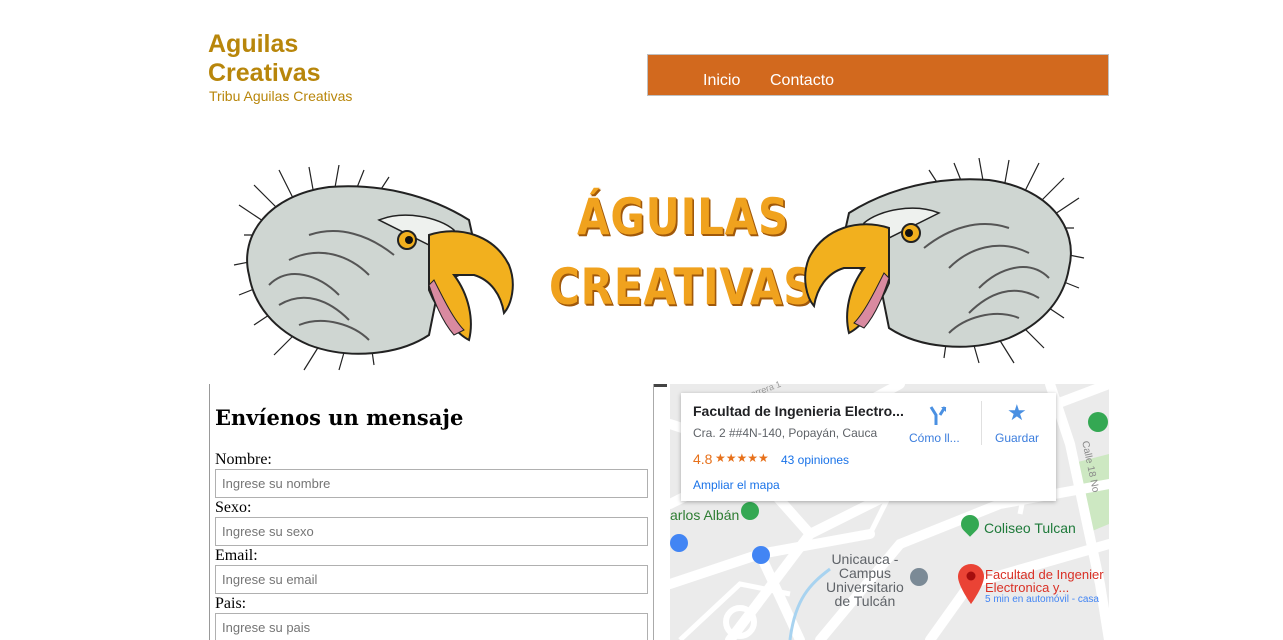 The height and width of the screenshot is (640, 1283). What do you see at coordinates (339, 417) in the screenshot?
I see `form-heading: Envíenos un mensaje` at bounding box center [339, 417].